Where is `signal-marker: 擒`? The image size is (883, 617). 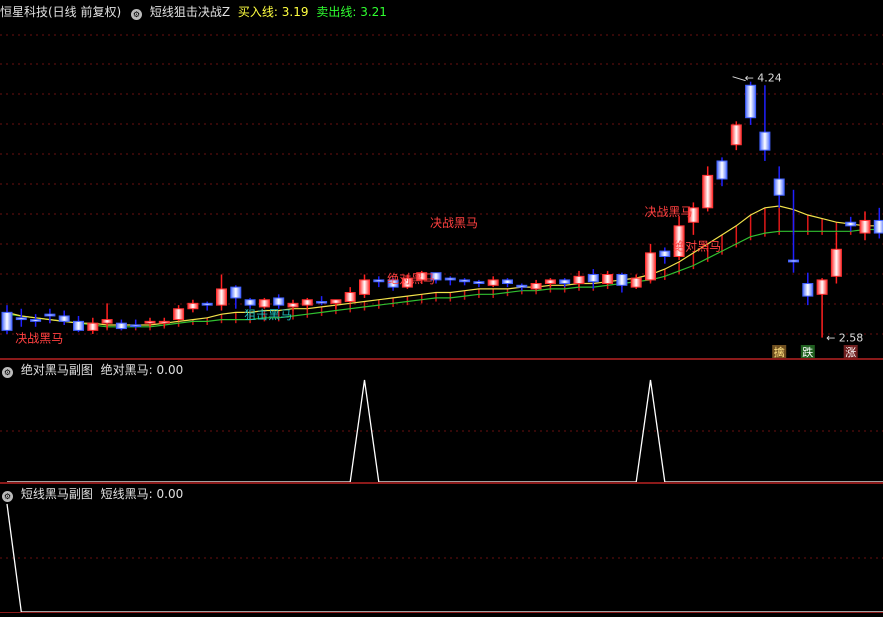 signal-marker: 擒 is located at coordinates (779, 351).